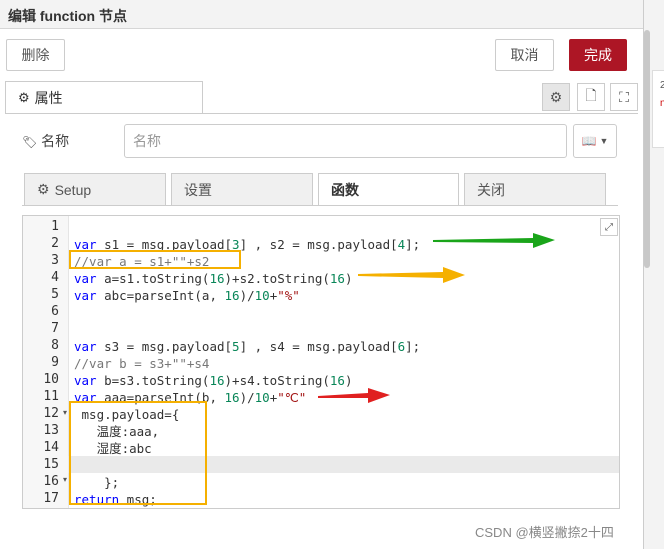  What do you see at coordinates (354, 395) in the screenshot?
I see `red-arrow` at bounding box center [354, 395].